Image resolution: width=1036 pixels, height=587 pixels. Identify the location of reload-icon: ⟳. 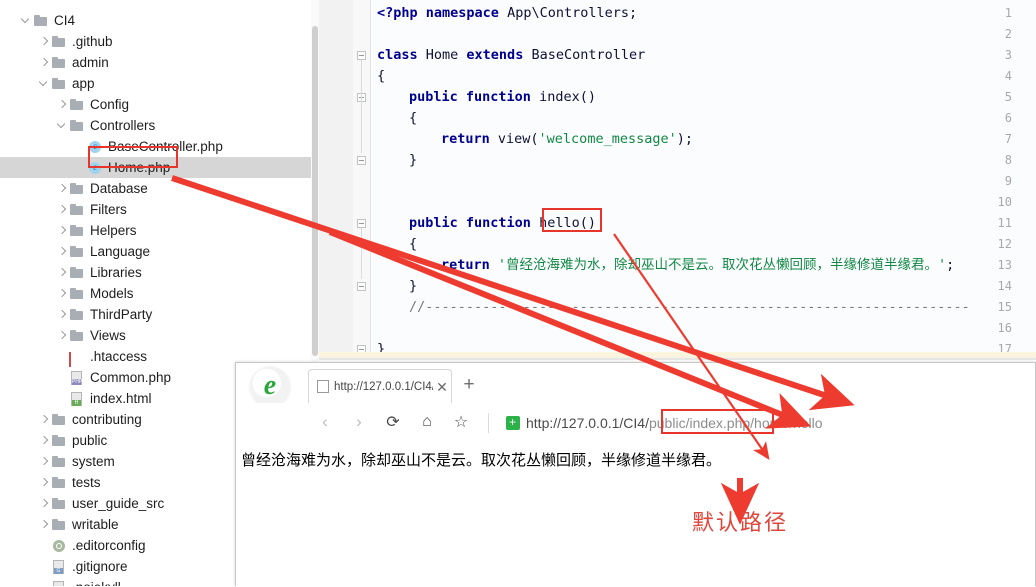
(393, 422).